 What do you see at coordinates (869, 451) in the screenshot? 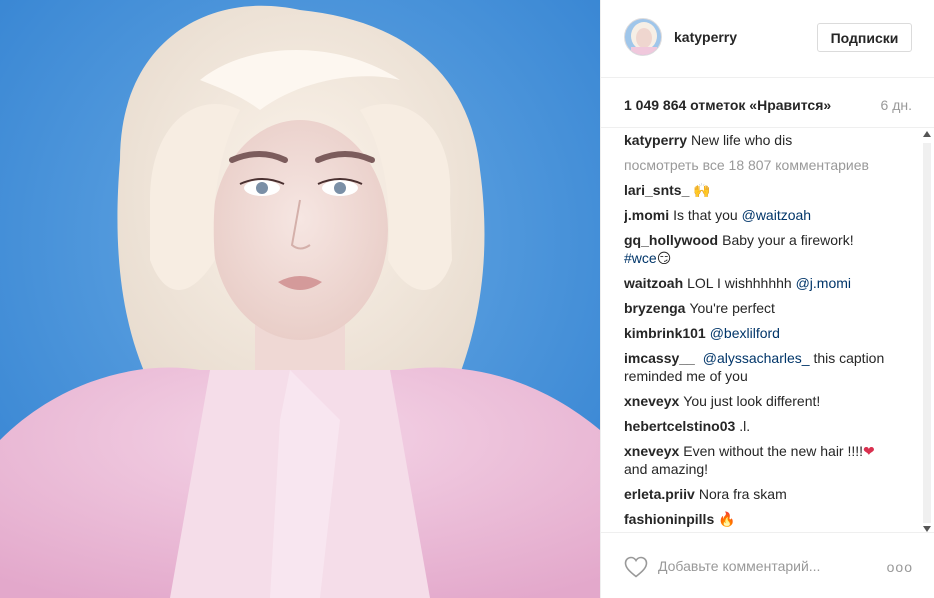
I see `red-heart-emoji-icon: ❤` at bounding box center [869, 451].